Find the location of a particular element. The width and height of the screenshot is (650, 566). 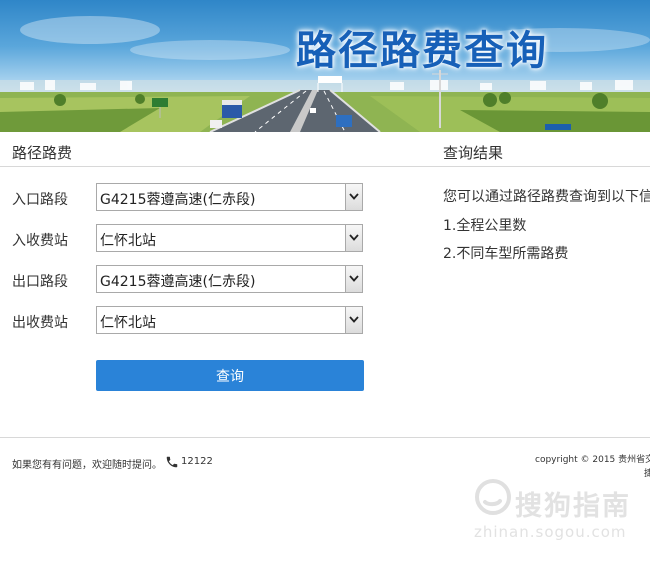

heading-divider is located at coordinates (325, 166).